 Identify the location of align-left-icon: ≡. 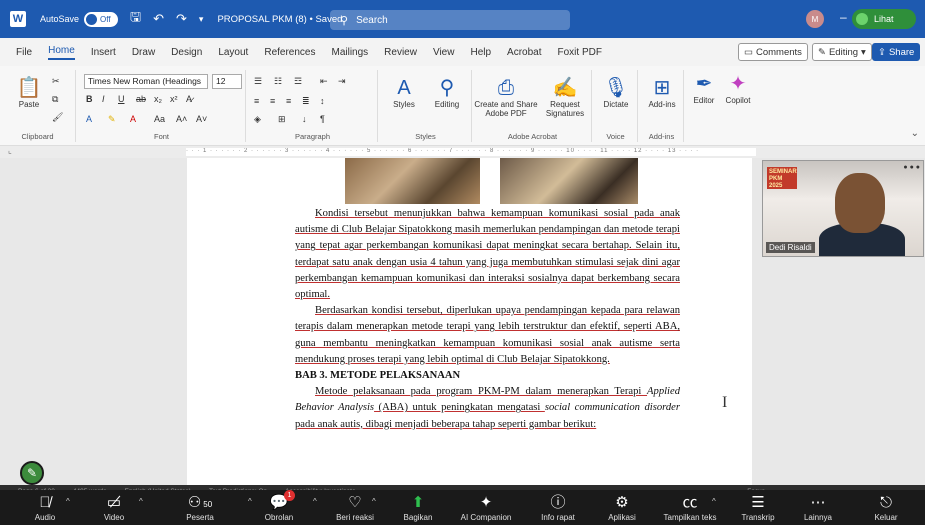
(256, 101).